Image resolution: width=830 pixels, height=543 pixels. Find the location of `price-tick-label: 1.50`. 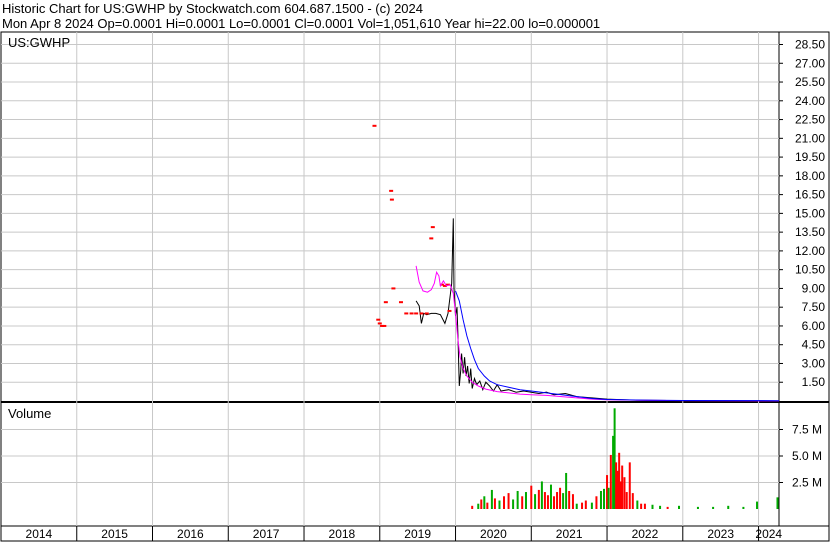

price-tick-label: 1.50 is located at coordinates (814, 382).